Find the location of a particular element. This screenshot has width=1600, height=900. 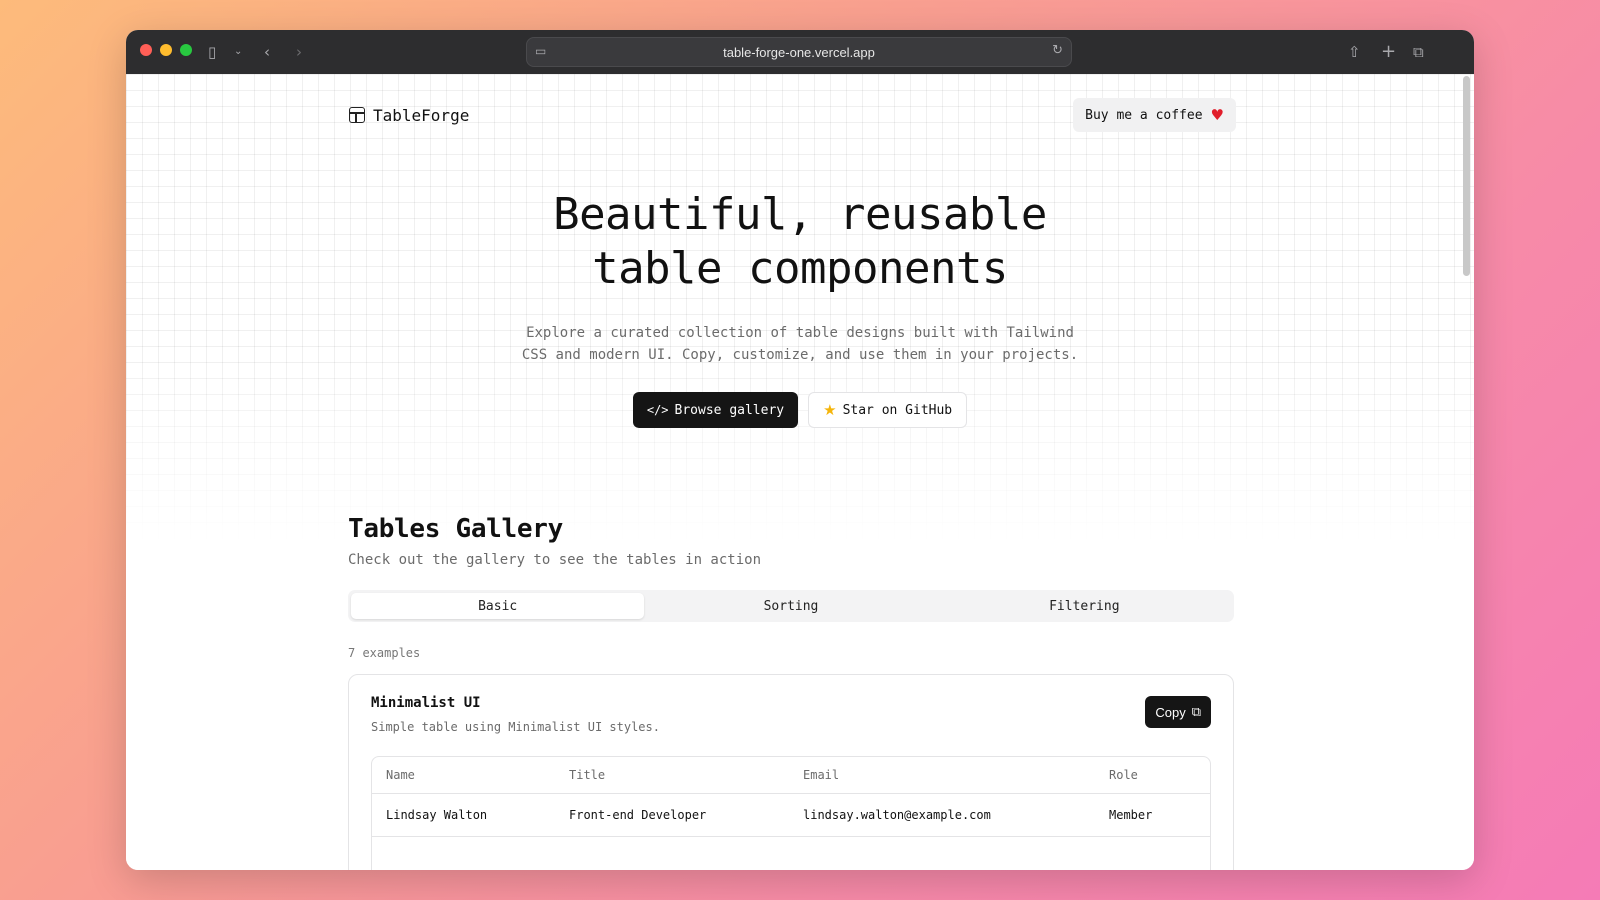

copy-icon: ⧉ is located at coordinates (1196, 712).